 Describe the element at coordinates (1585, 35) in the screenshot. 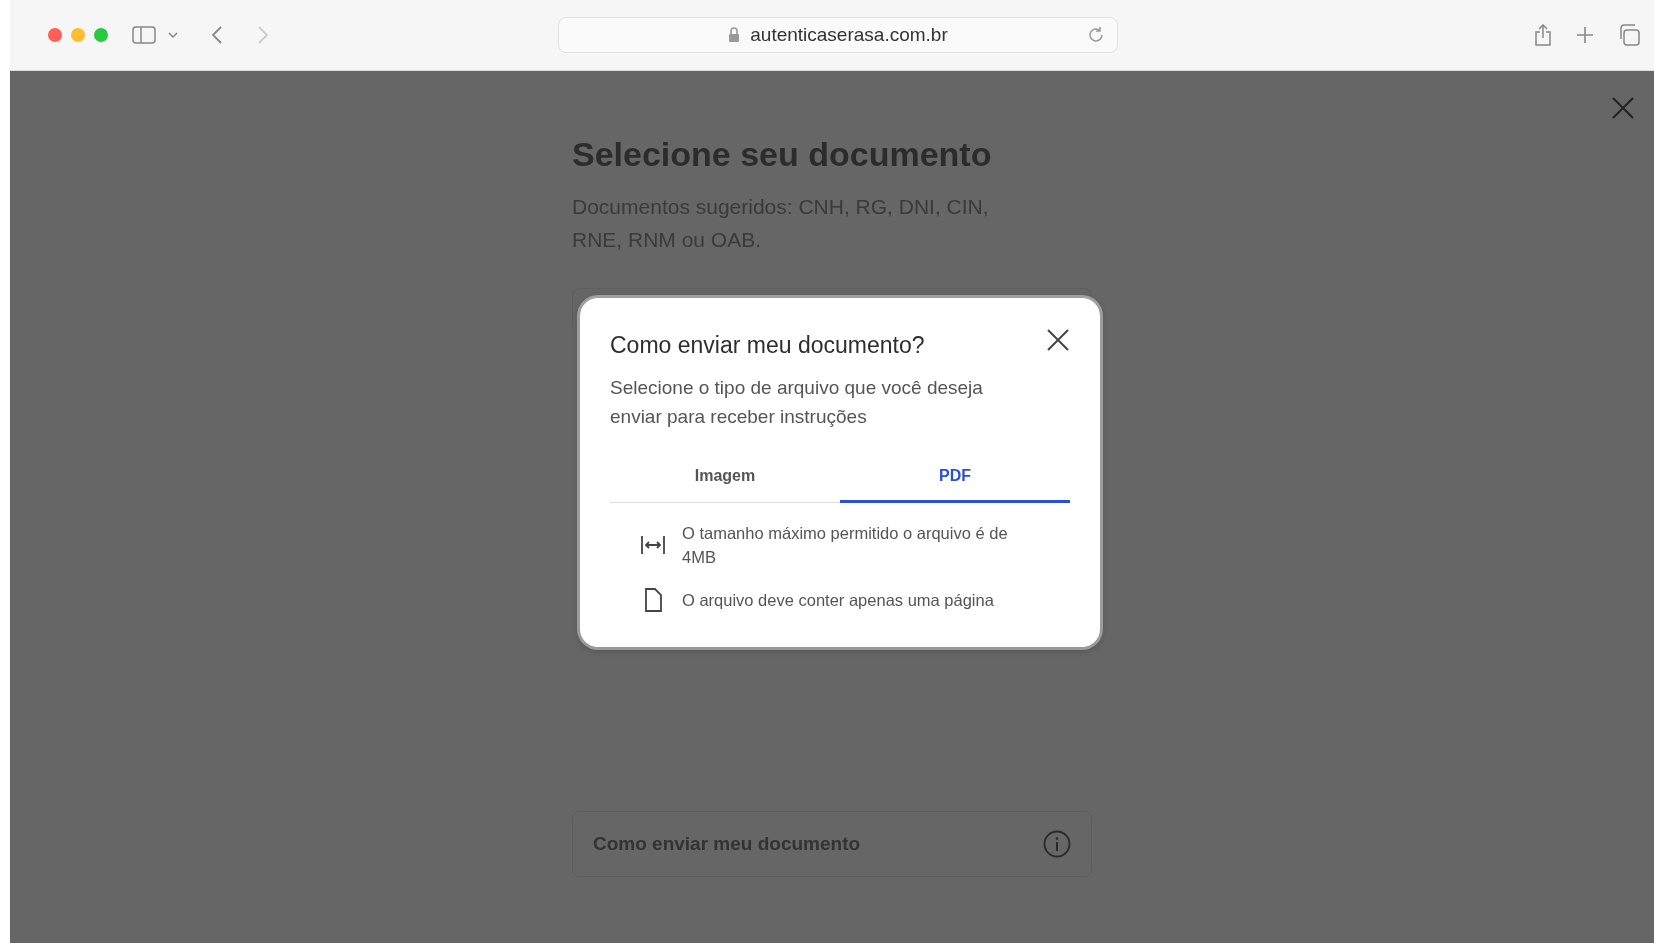

I see `plus-icon` at that location.